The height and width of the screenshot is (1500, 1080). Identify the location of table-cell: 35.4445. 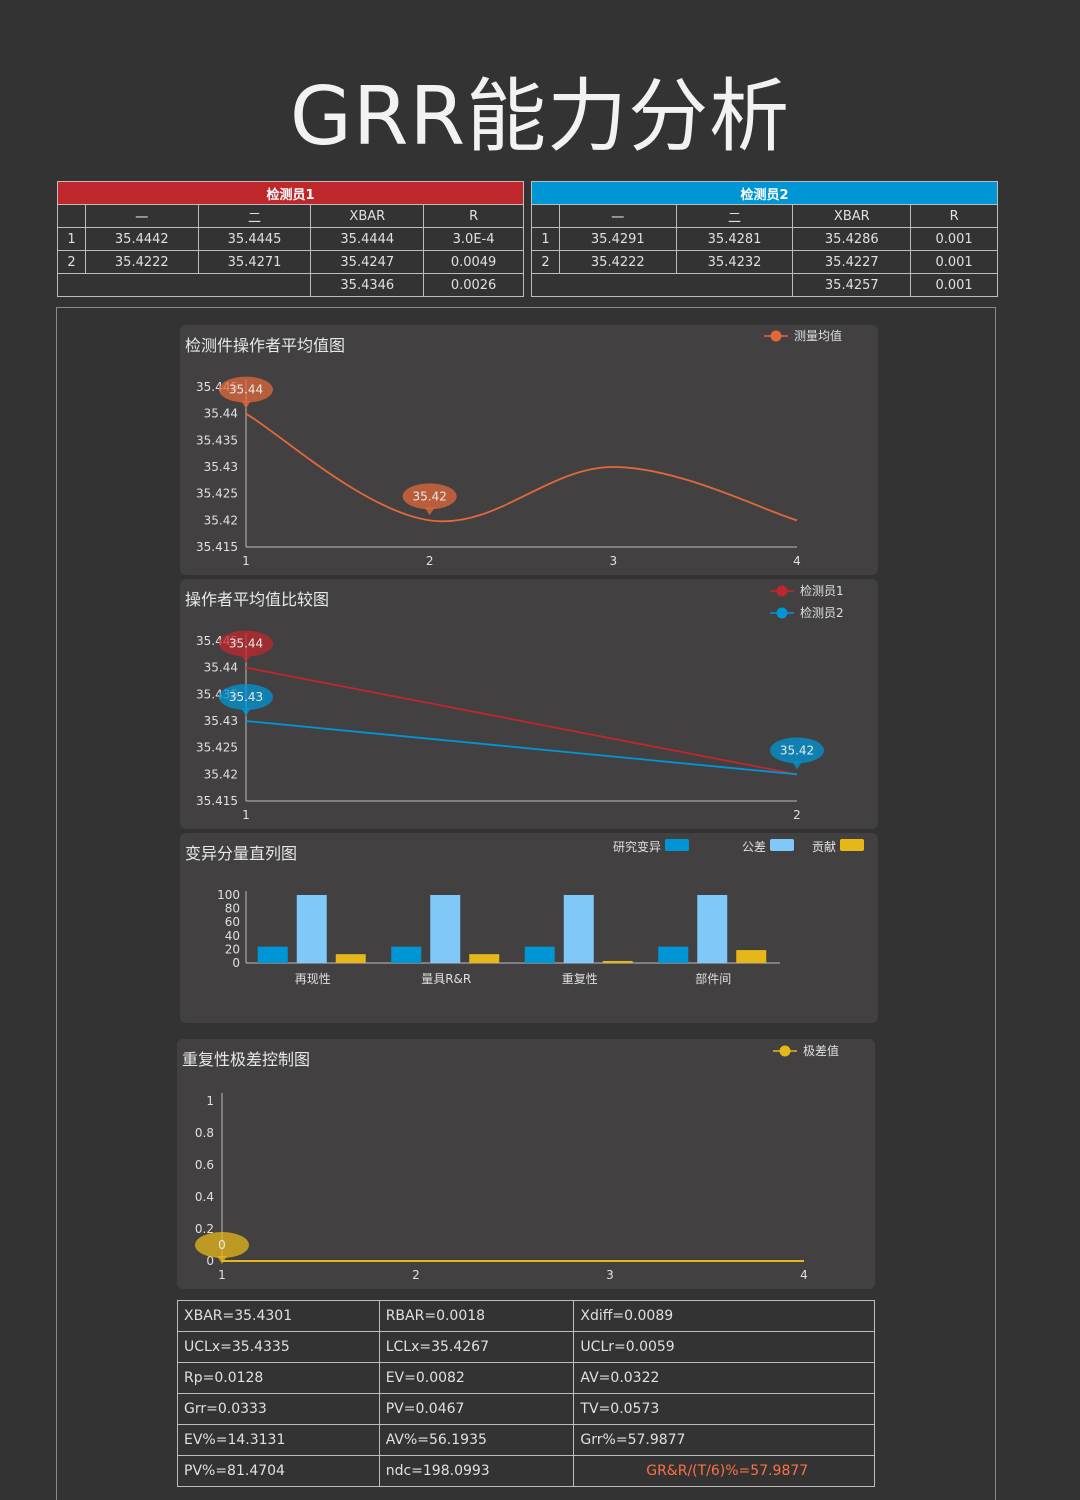
(254, 239).